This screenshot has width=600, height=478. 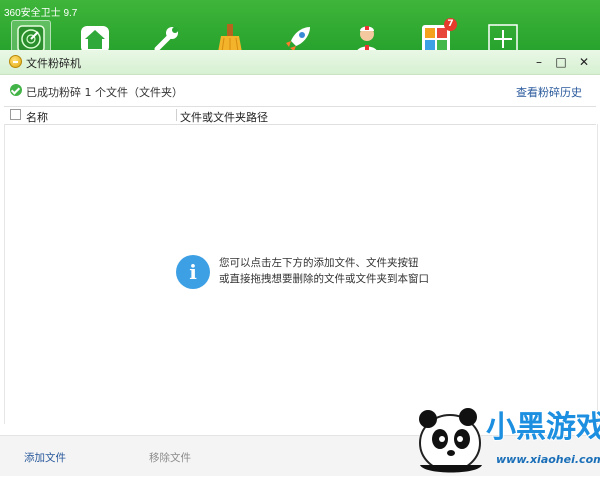 I want to click on table-header: 名称 文件或文件夹路径, so click(x=300, y=115).